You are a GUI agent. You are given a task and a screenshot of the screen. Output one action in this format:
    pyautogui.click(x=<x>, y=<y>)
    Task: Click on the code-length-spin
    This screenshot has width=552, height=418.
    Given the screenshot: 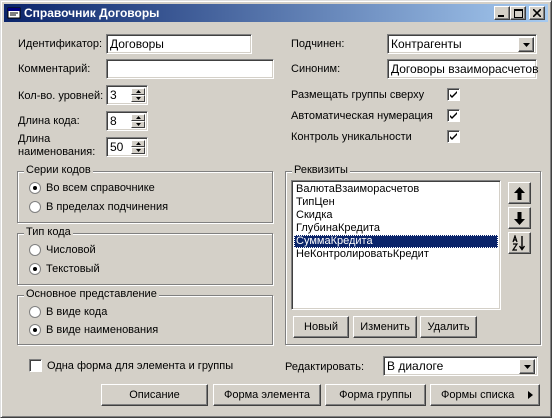 What is the action you would take?
    pyautogui.click(x=138, y=121)
    